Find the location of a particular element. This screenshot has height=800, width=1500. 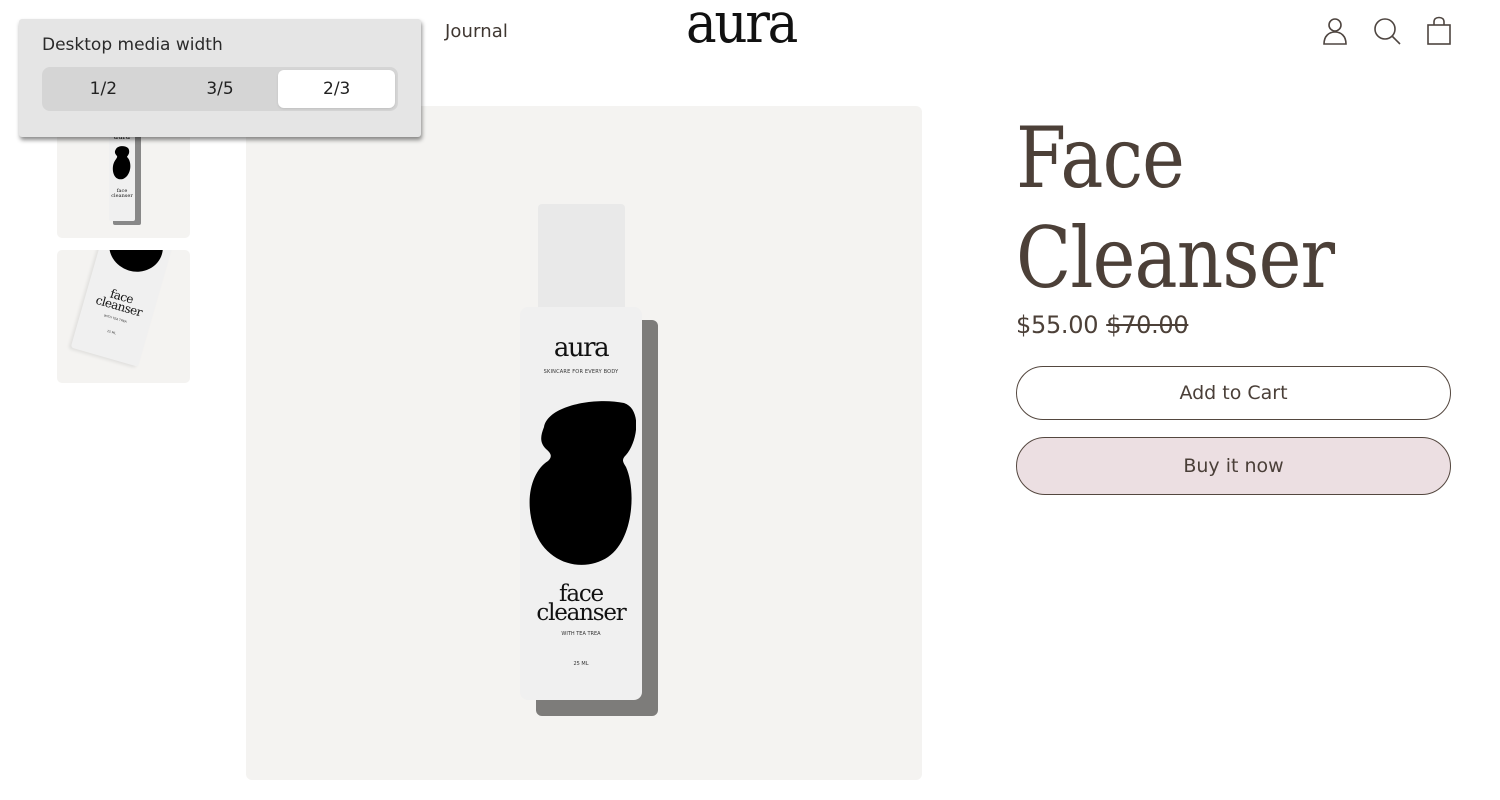

header-icons is located at coordinates (1387, 31).